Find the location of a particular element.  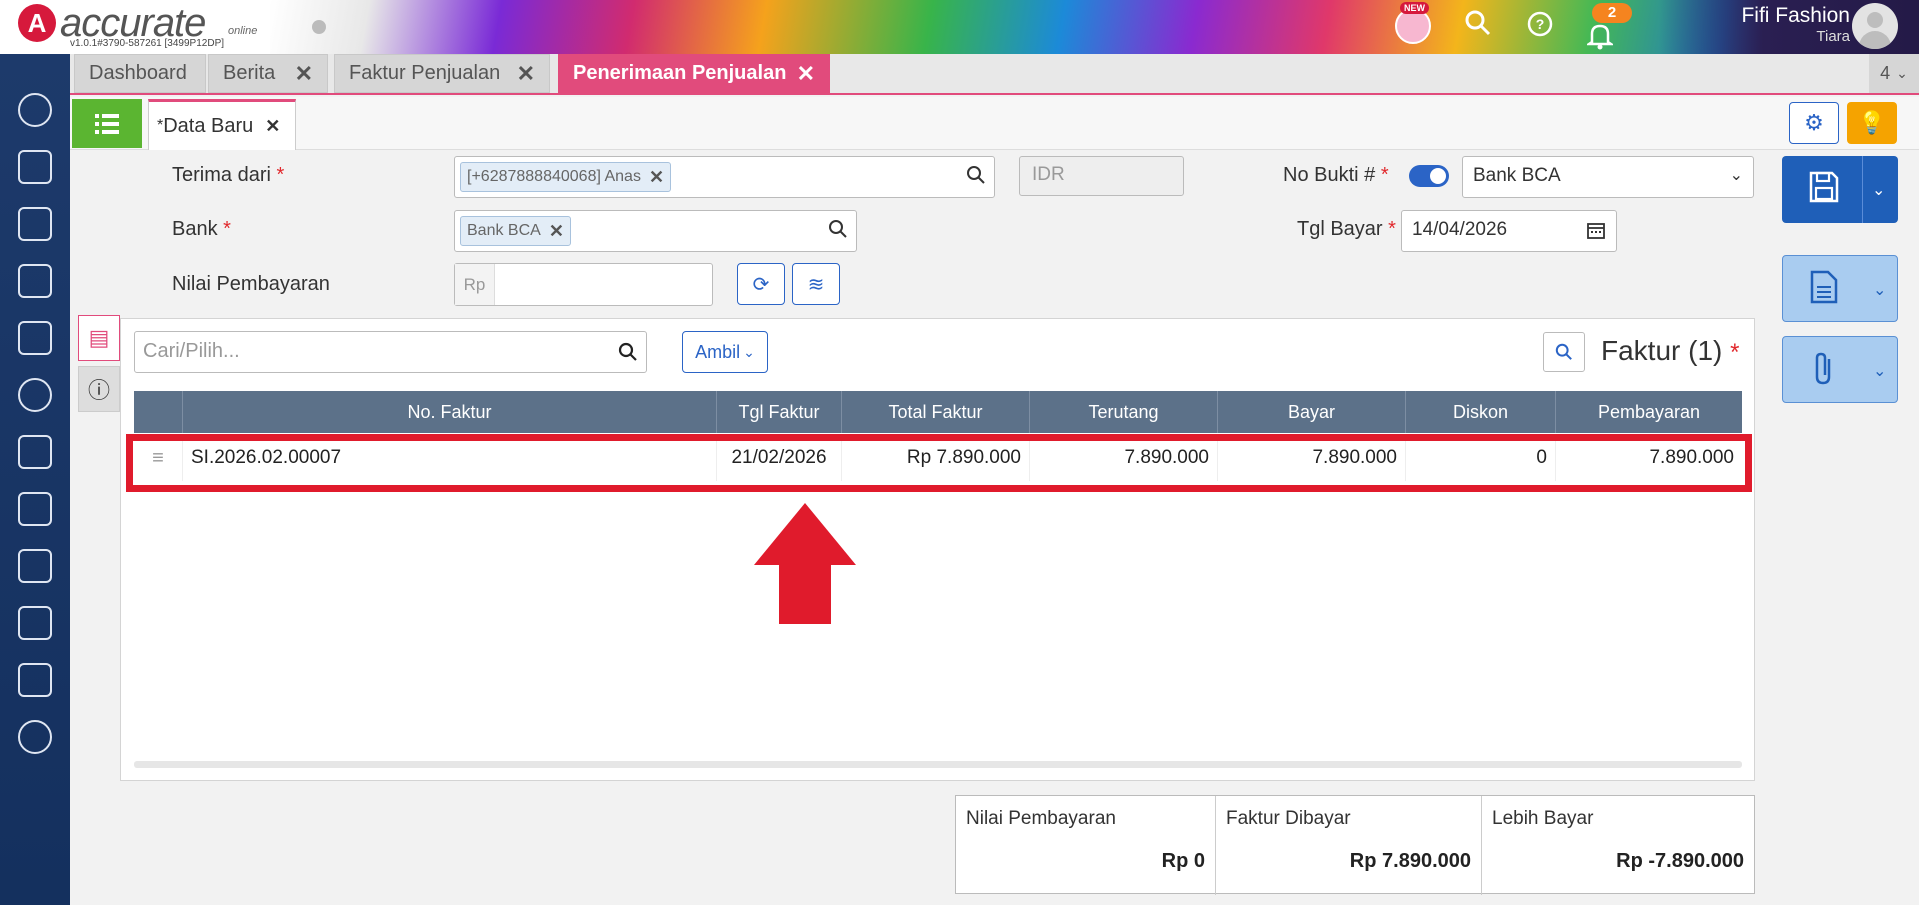

subtab-data-baru: * Data Baru ✕ is located at coordinates (222, 124).